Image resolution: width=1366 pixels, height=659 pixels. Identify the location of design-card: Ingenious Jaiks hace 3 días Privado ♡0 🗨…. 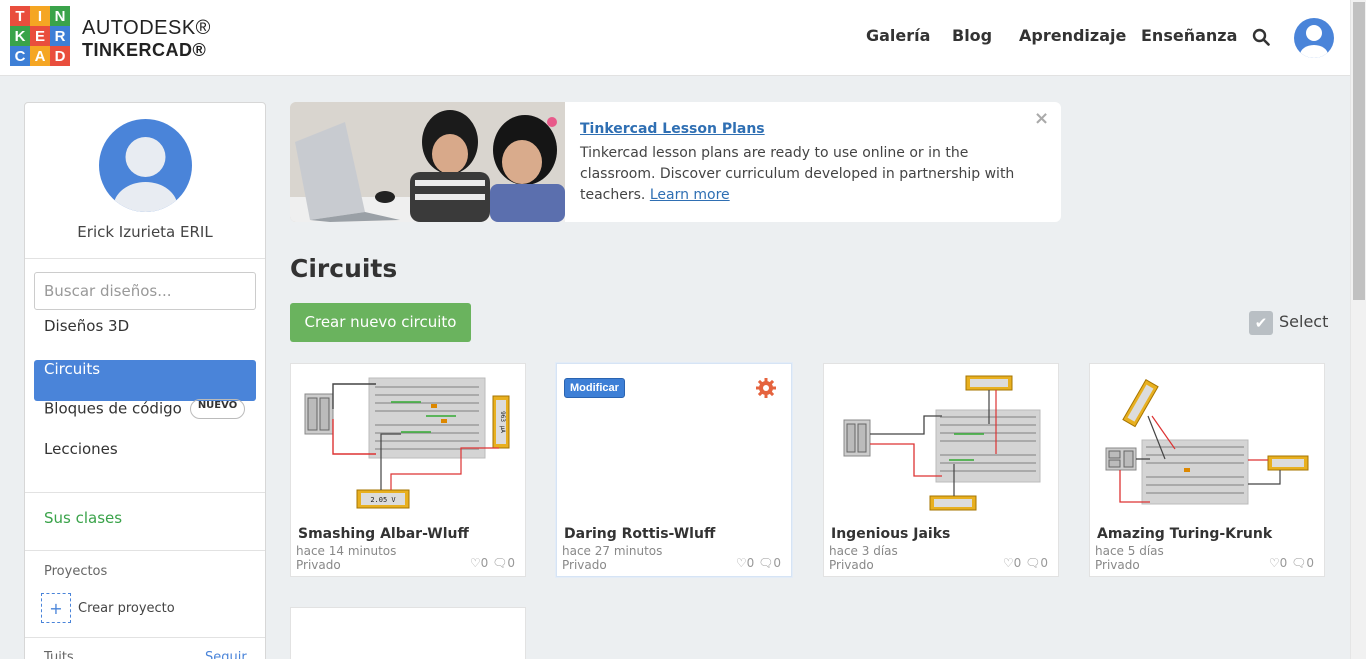
(941, 470).